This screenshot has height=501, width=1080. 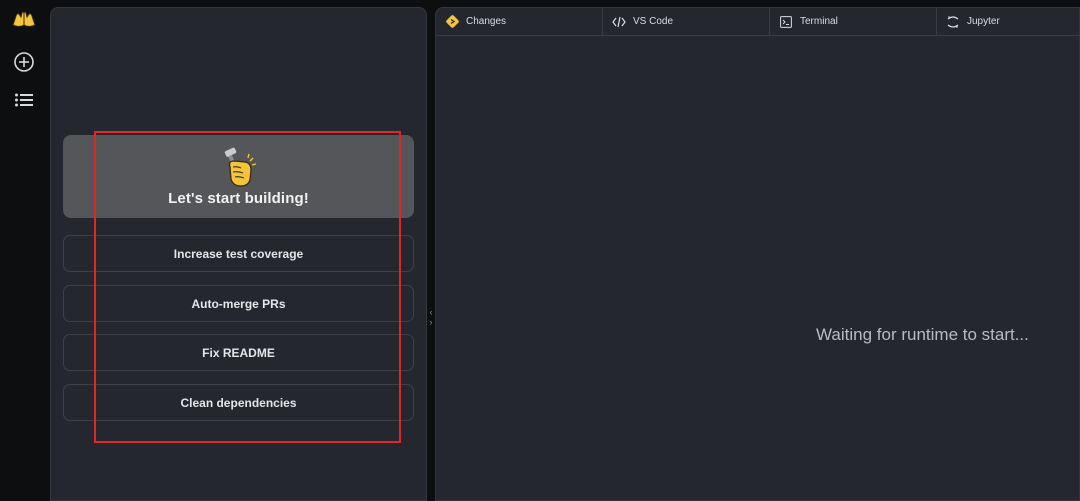 I want to click on welcome-card: Let's start building!, so click(x=238, y=176).